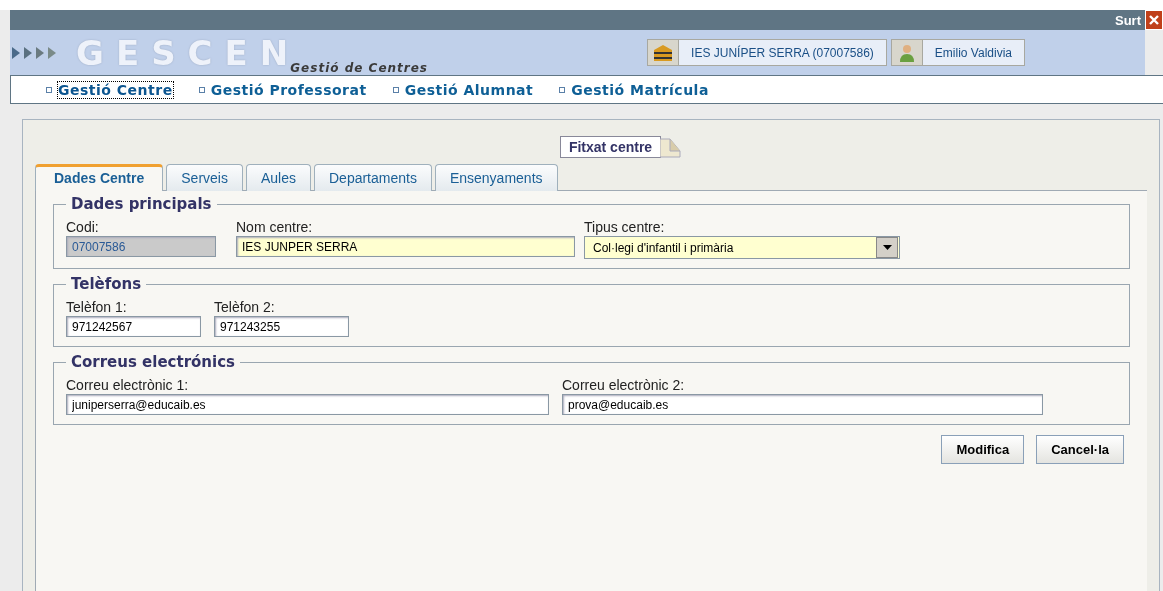 The width and height of the screenshot is (1163, 591). What do you see at coordinates (887, 247) in the screenshot?
I see `dropdown-arrow-icon` at bounding box center [887, 247].